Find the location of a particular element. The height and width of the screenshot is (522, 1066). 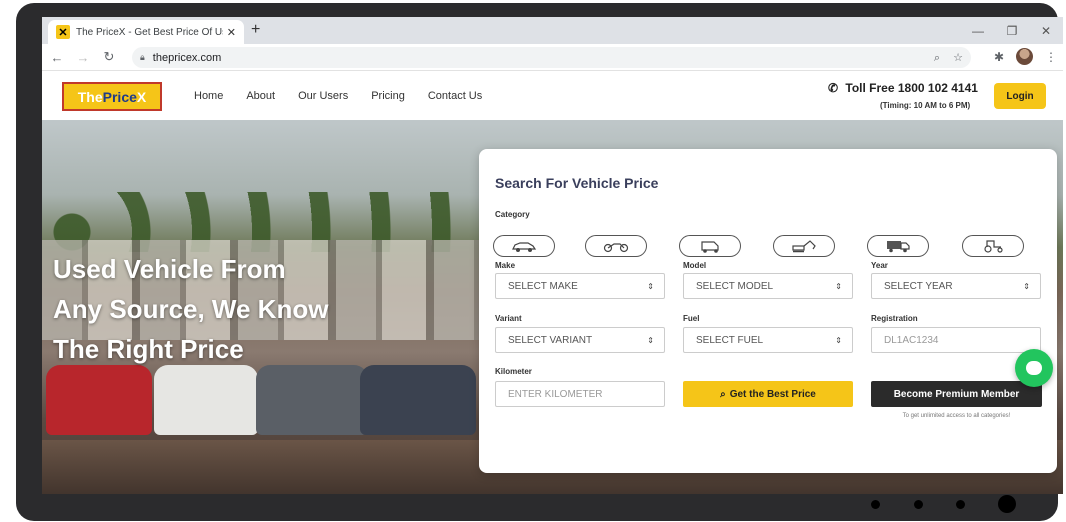

tractor-icon is located at coordinates (993, 246).